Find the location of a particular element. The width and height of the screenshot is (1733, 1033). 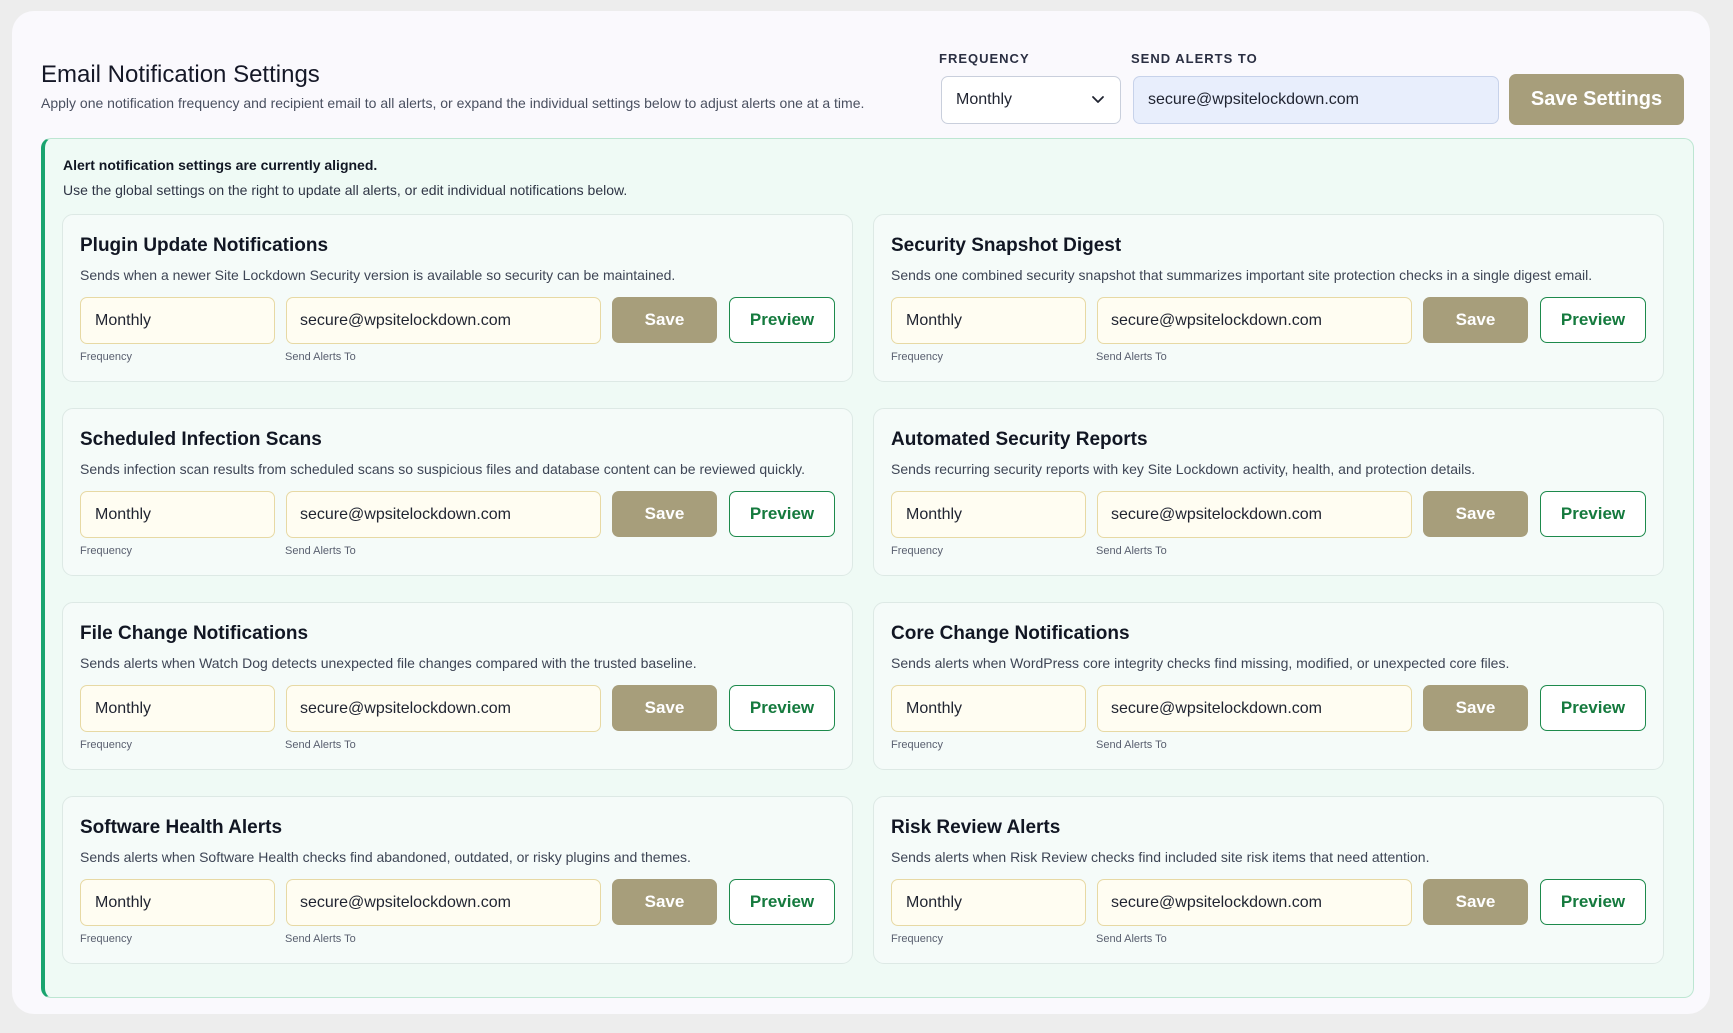

save-settings-button: Save Settings is located at coordinates (1596, 99).